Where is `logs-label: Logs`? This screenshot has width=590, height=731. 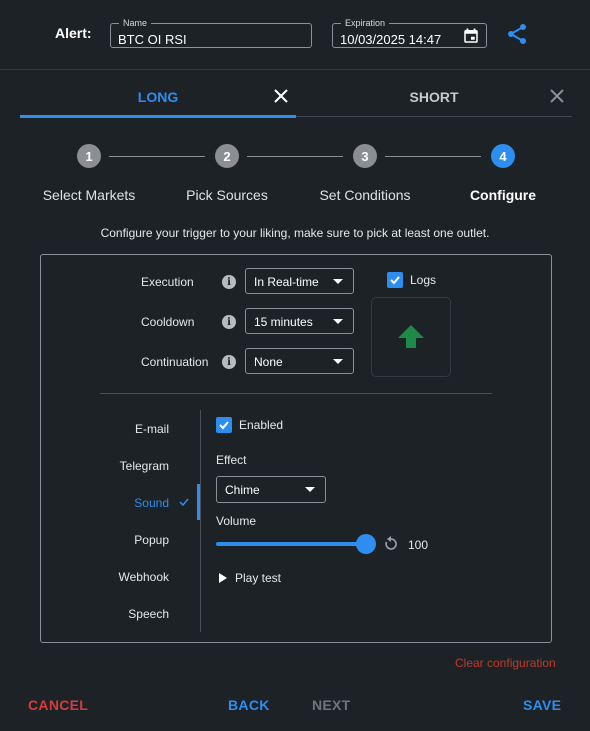 logs-label: Logs is located at coordinates (423, 280).